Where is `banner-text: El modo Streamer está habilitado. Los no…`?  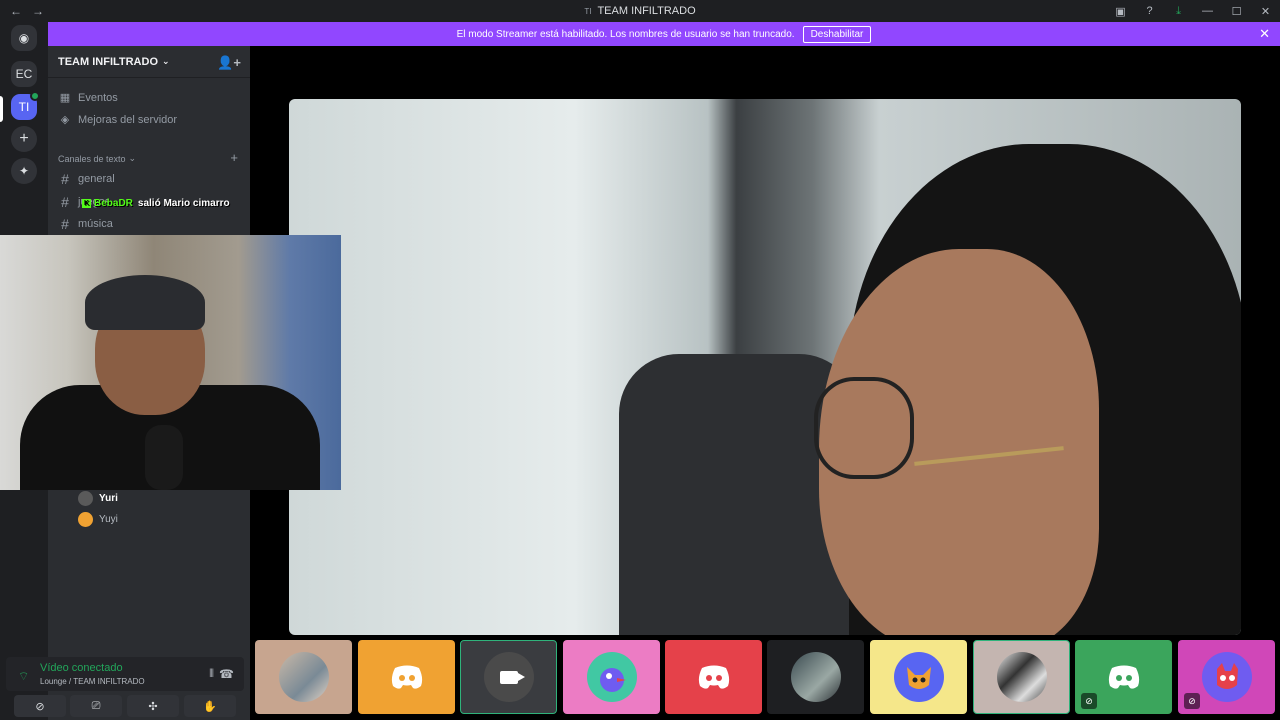 banner-text: El modo Streamer está habilitado. Los no… is located at coordinates (625, 34).